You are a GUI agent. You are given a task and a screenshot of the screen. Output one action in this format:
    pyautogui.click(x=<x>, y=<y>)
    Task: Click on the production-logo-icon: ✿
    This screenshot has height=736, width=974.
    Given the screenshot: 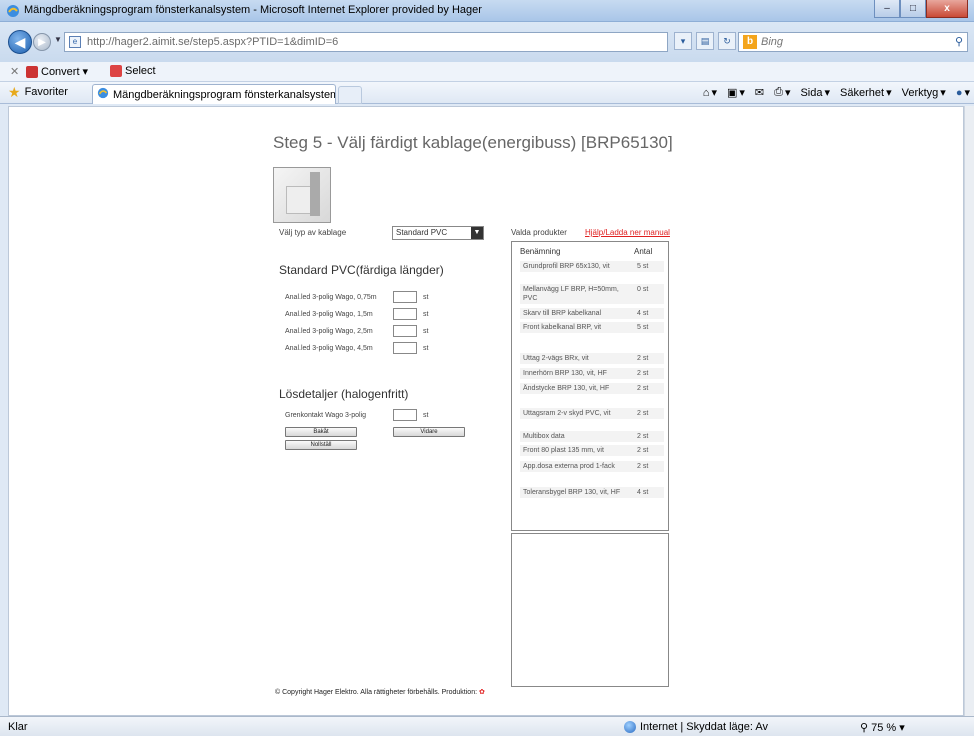 What is the action you would take?
    pyautogui.click(x=482, y=692)
    